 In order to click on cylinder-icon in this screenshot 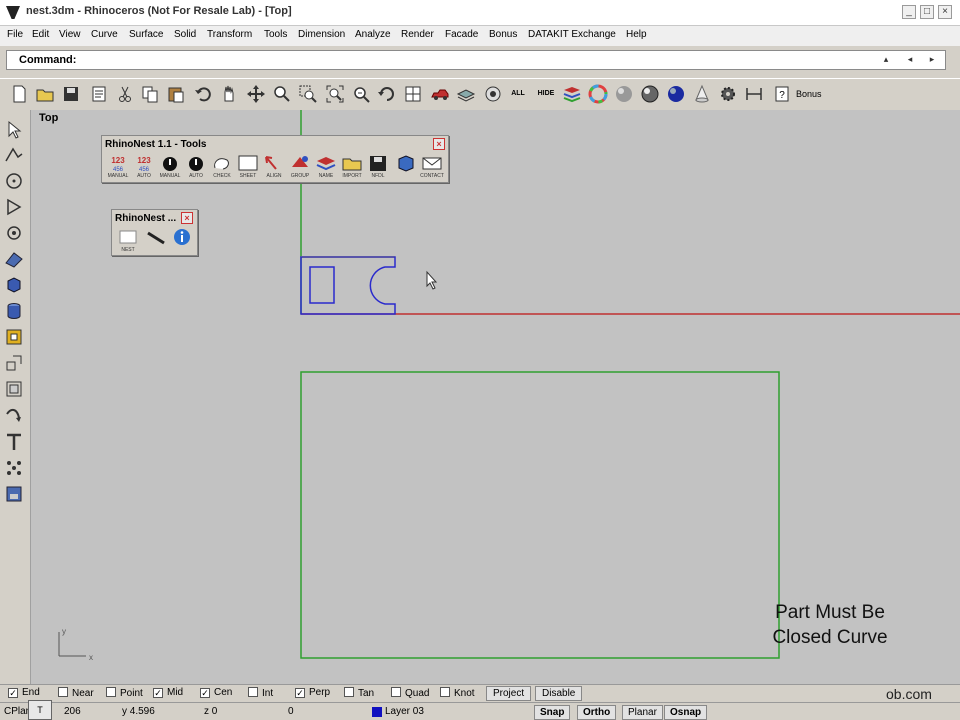, I will do `click(14, 311)`.